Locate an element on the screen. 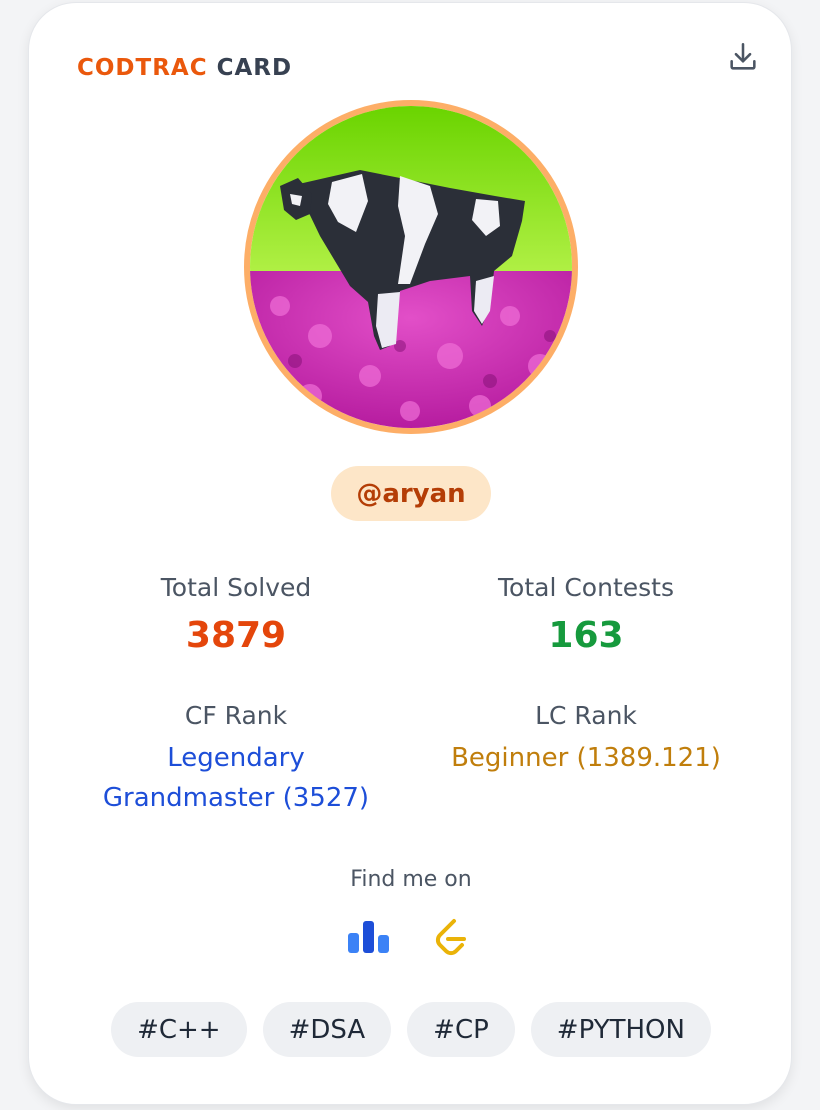 The image size is (820, 1110). cf-rank-line-2: Grandmaster (3527) is located at coordinates (236, 798).